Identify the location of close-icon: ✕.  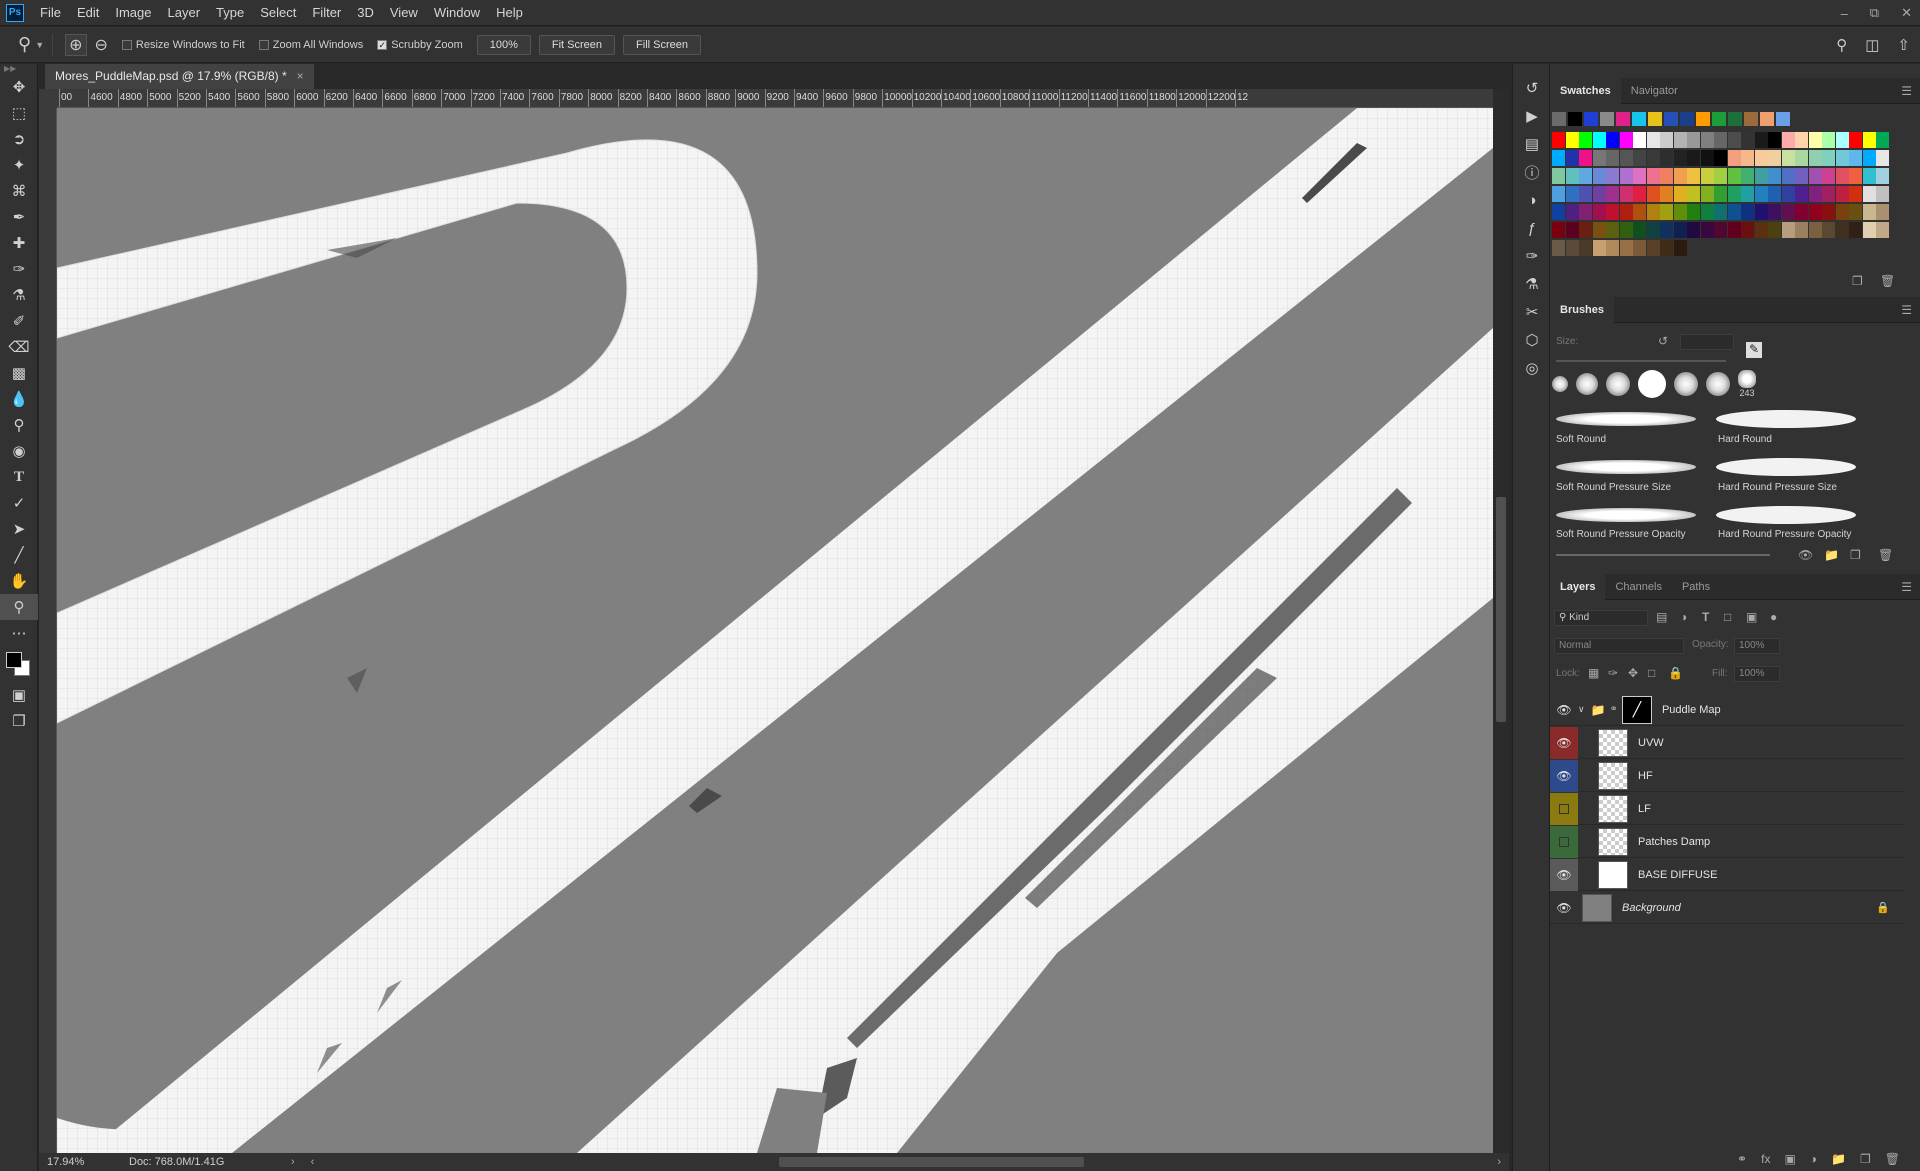
(1906, 13).